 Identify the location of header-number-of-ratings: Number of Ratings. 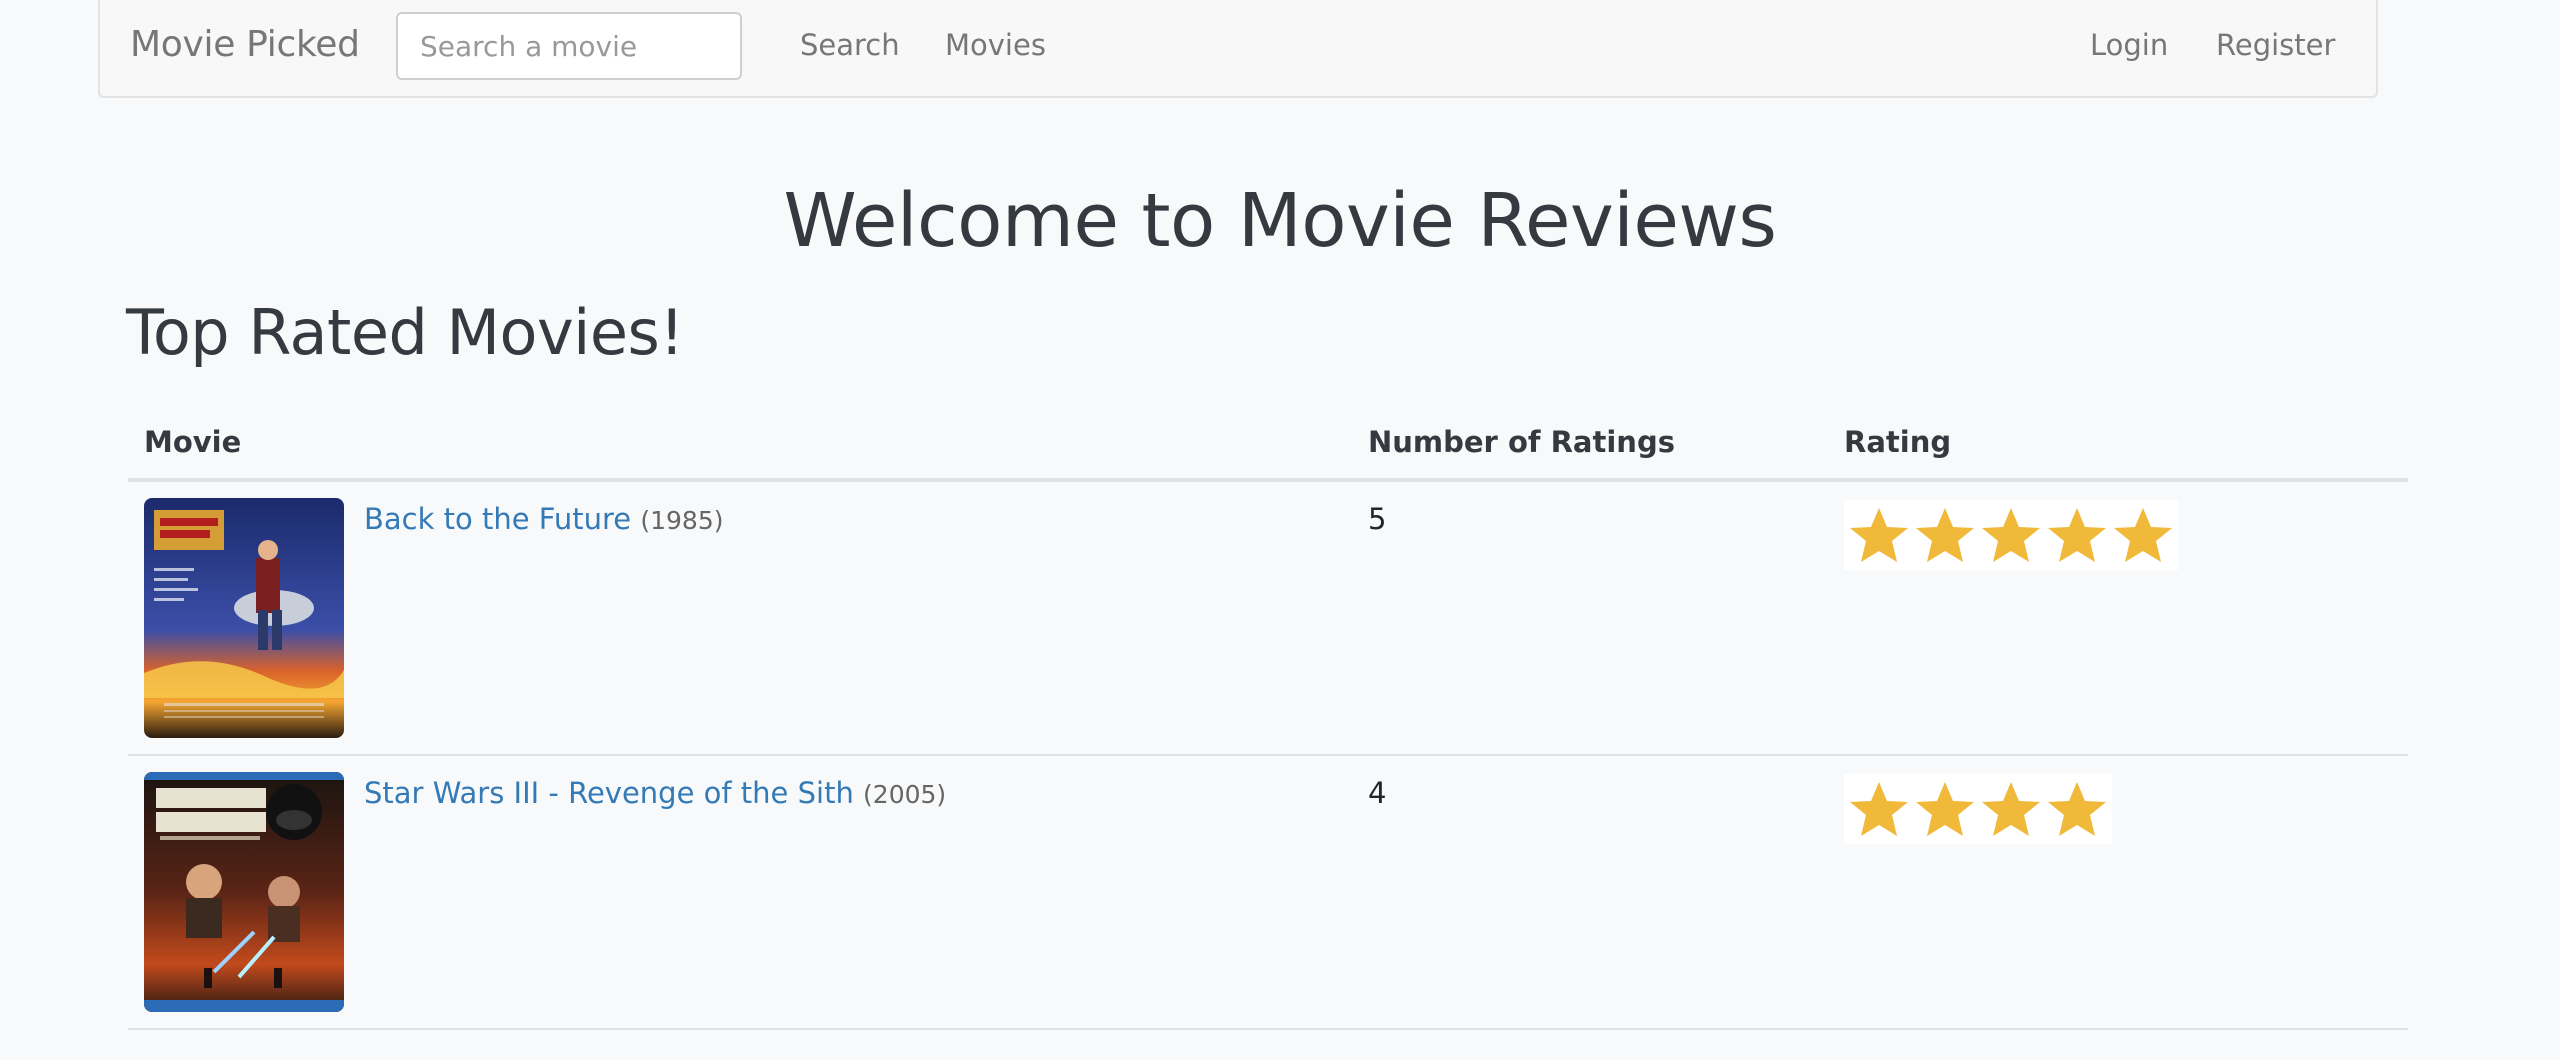
(1590, 446).